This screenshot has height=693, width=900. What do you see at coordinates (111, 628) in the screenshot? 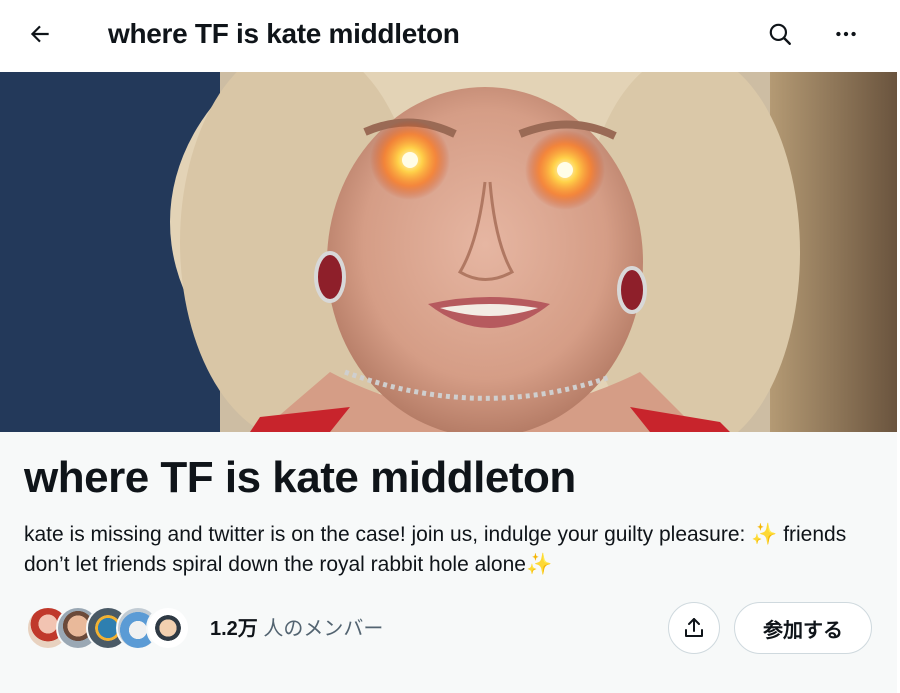
I see `member-avatars` at bounding box center [111, 628].